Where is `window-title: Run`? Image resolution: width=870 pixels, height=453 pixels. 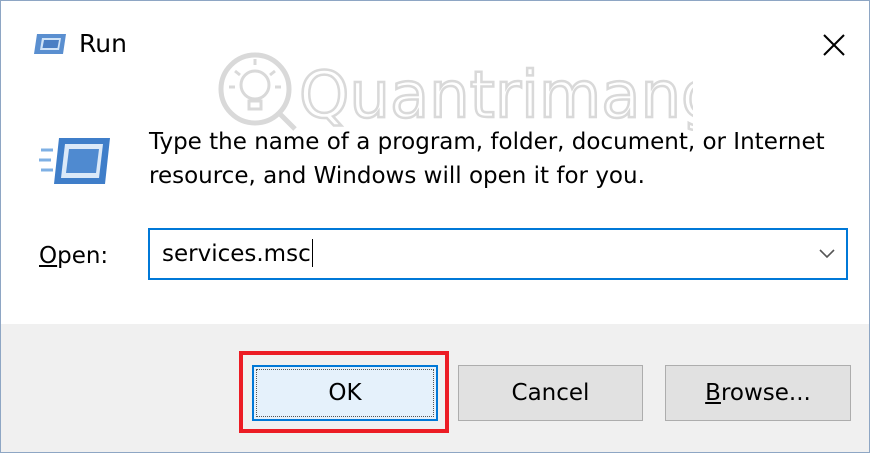 window-title: Run is located at coordinates (103, 43).